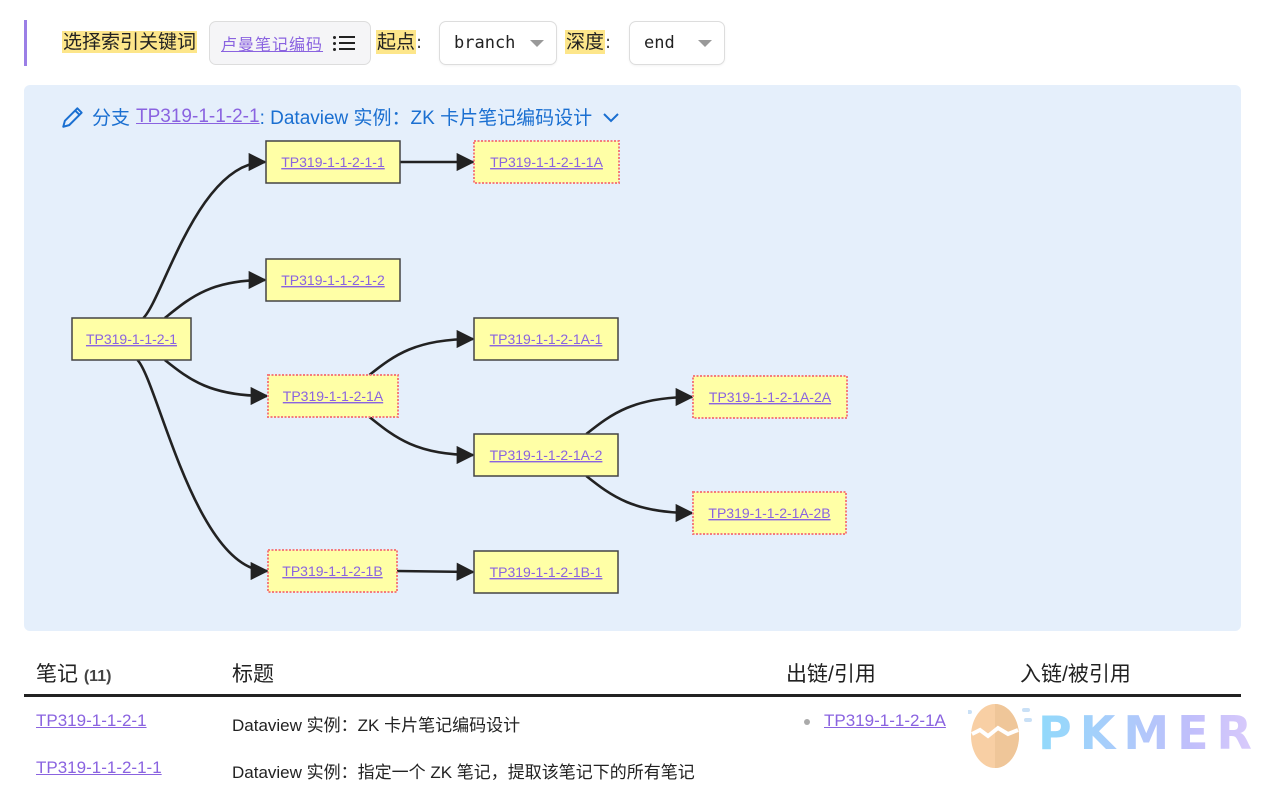 The width and height of the screenshot is (1262, 800). I want to click on outlink-link: TP319-1-1-2-1A, so click(885, 720).